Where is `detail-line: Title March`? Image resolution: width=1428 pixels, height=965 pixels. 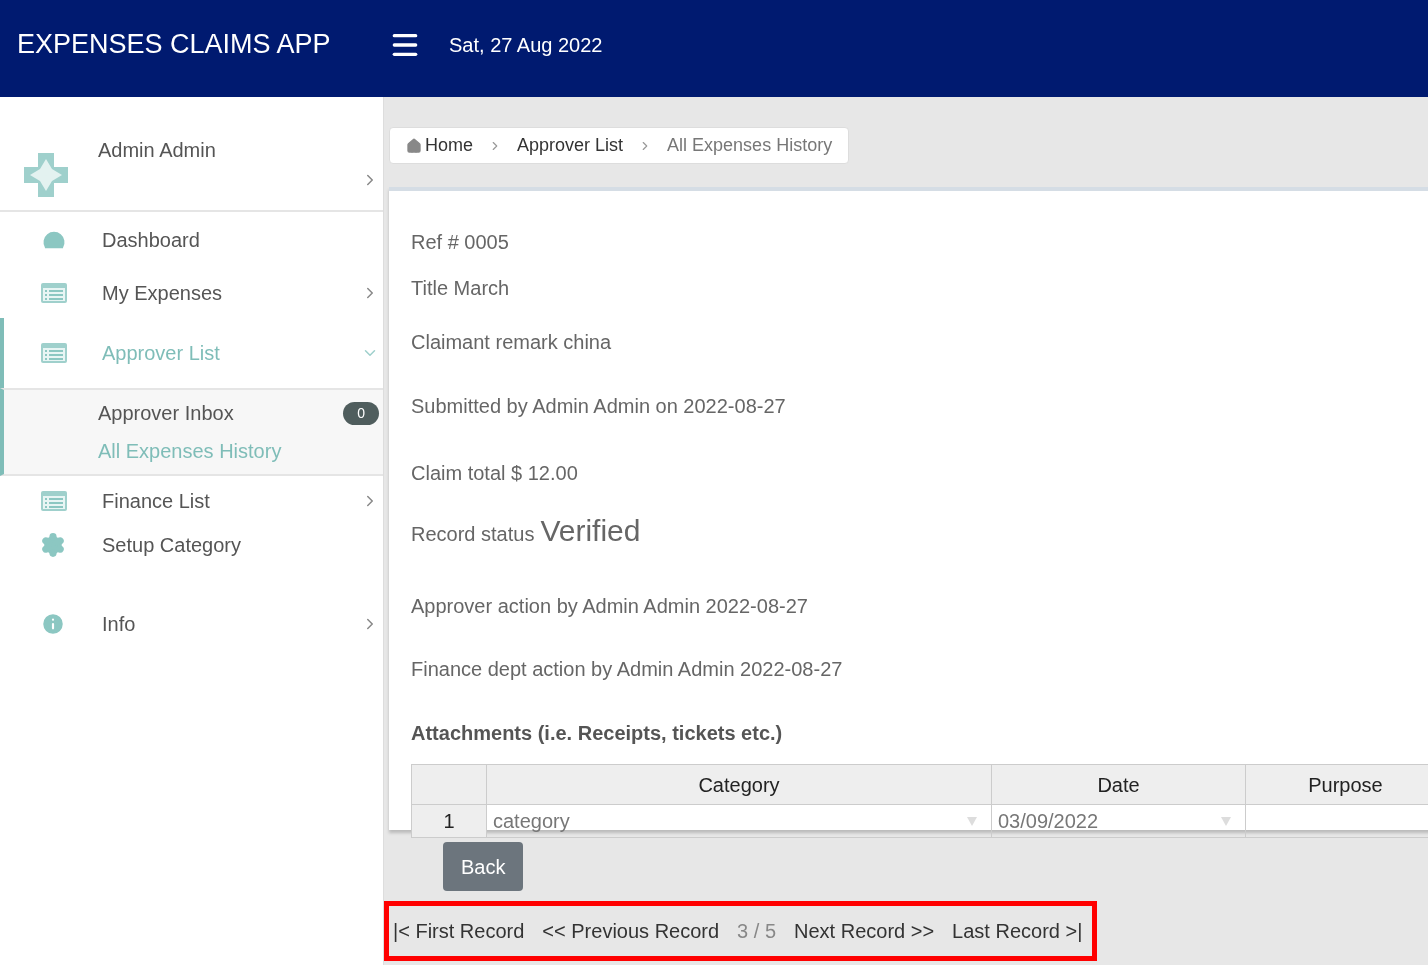
detail-line: Title March is located at coordinates (461, 288).